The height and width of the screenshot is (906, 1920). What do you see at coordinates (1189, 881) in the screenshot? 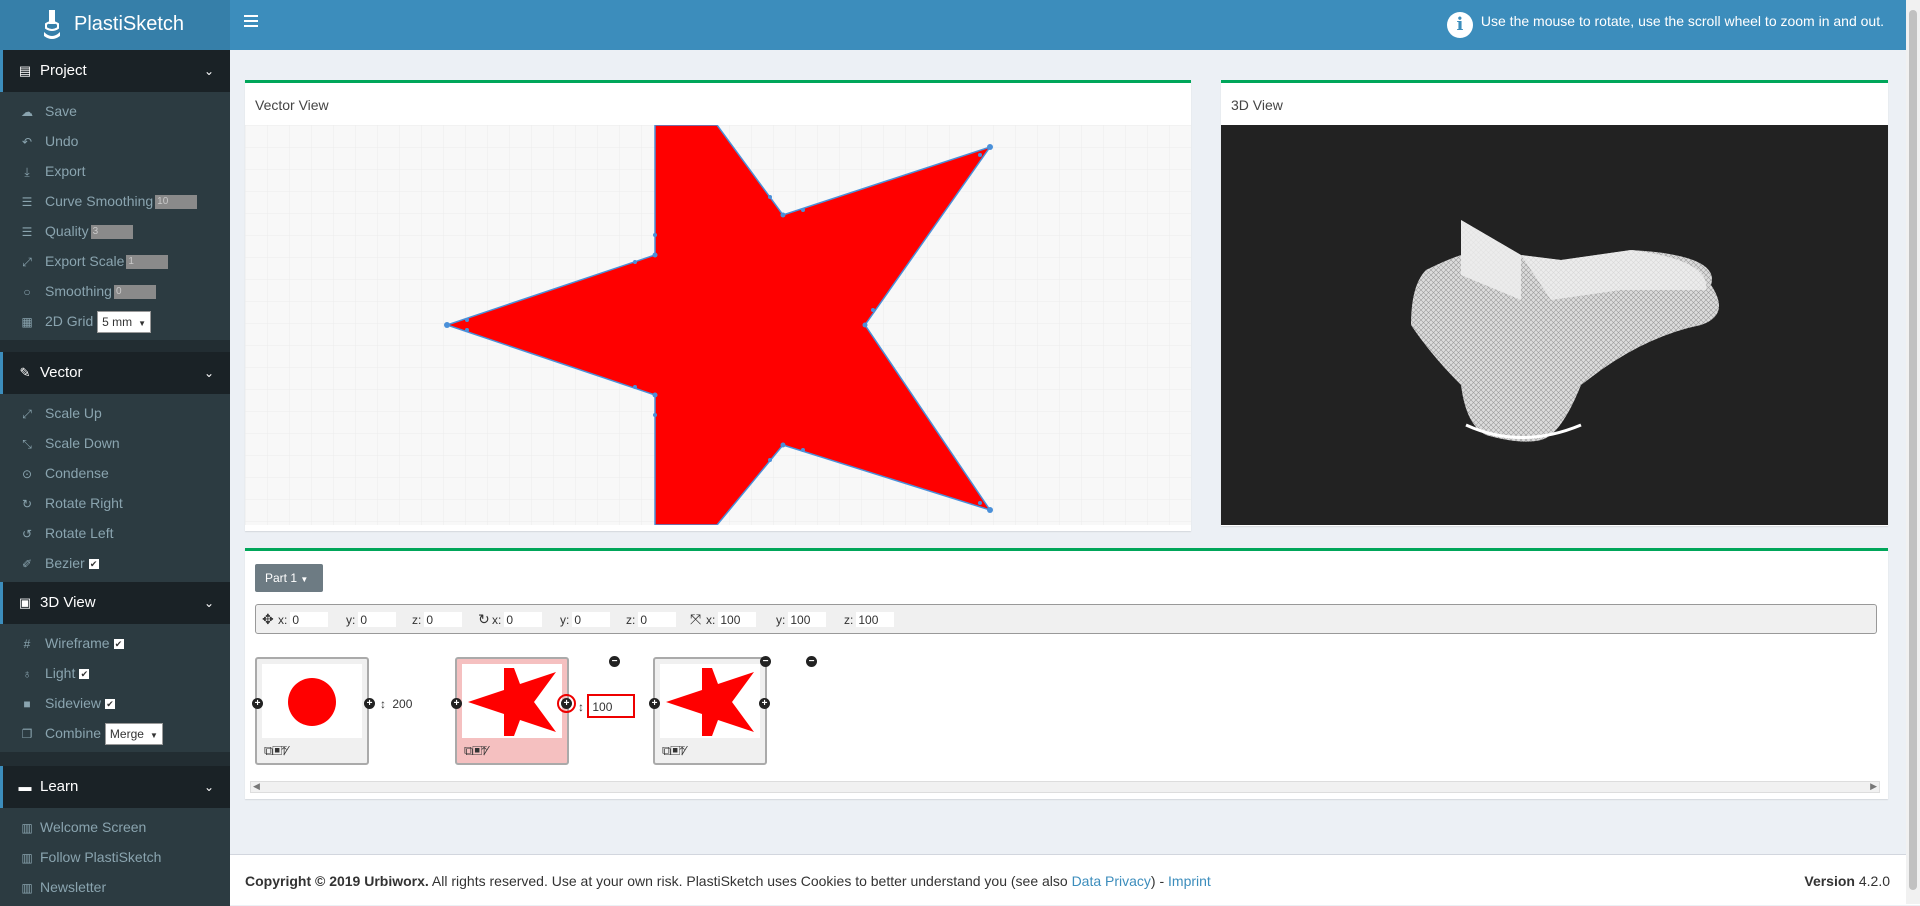
I see `imprint-link: Imprint` at bounding box center [1189, 881].